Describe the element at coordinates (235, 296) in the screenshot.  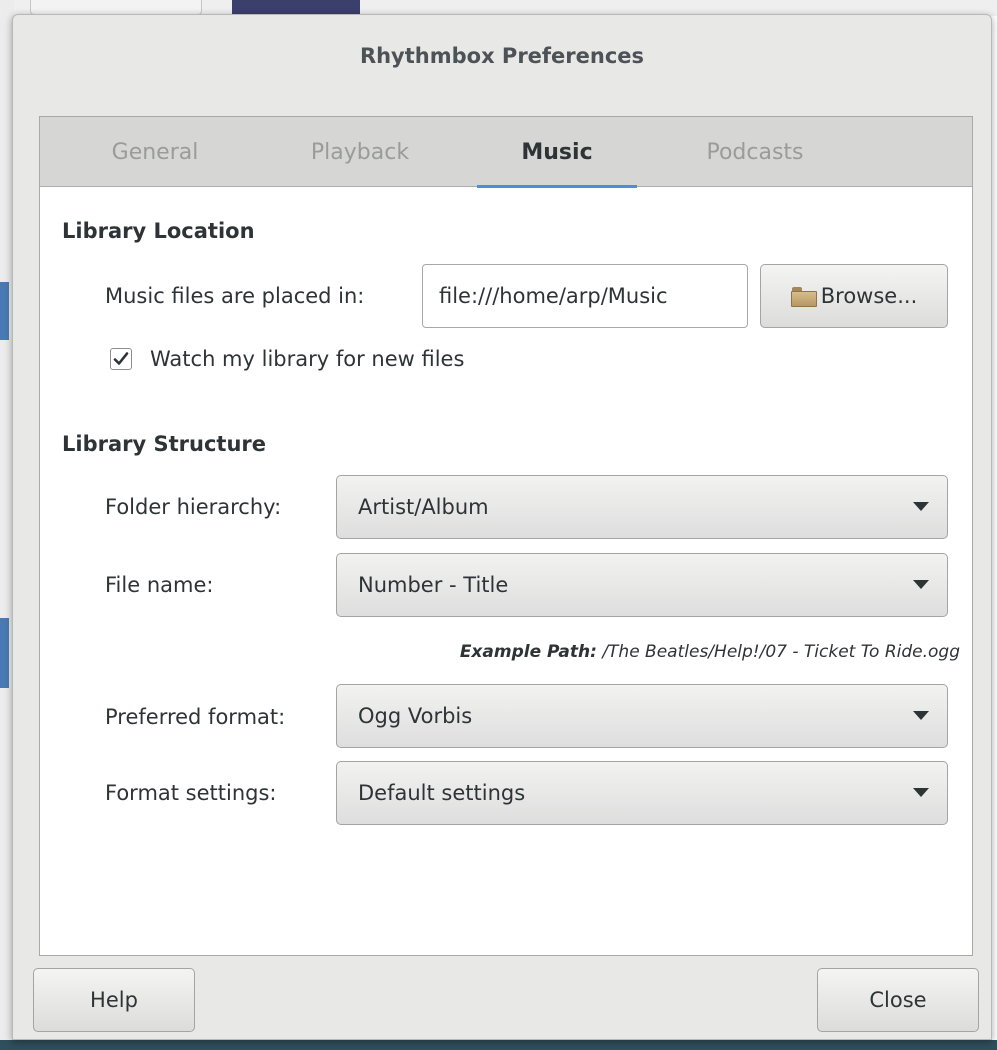
I see `music-location-label: Music files are placed in:` at that location.